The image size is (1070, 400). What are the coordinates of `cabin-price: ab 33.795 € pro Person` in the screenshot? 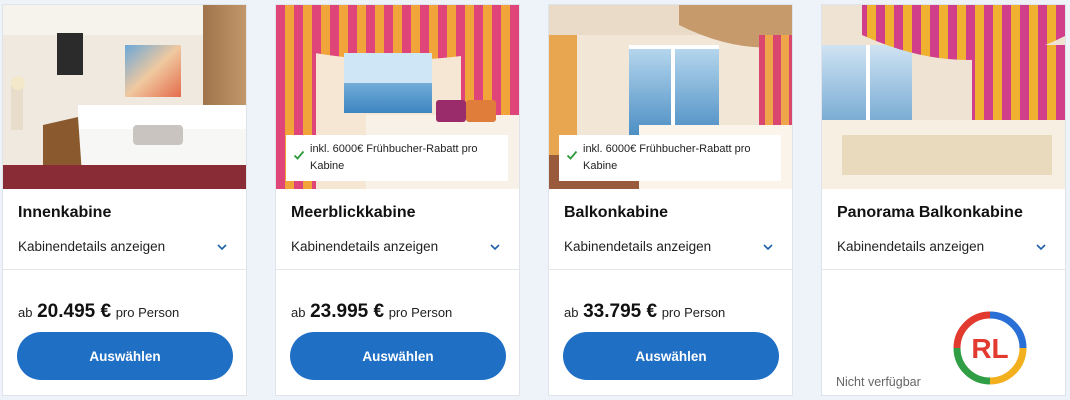 It's located at (644, 312).